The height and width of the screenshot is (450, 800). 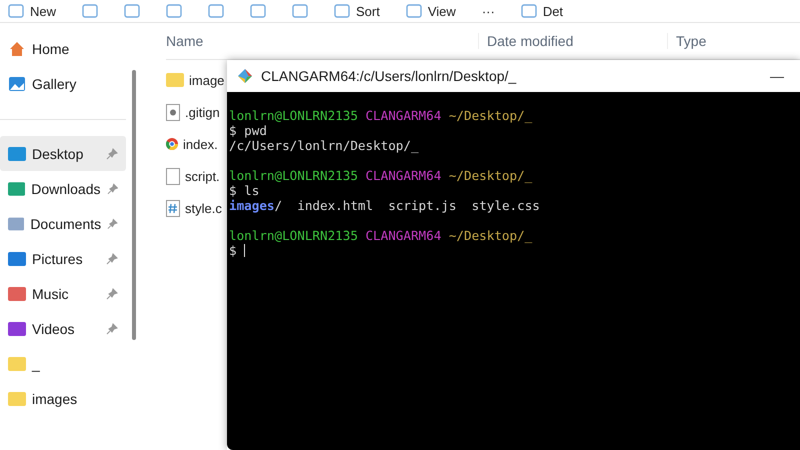 What do you see at coordinates (173, 112) in the screenshot?
I see `gear-file-icon` at bounding box center [173, 112].